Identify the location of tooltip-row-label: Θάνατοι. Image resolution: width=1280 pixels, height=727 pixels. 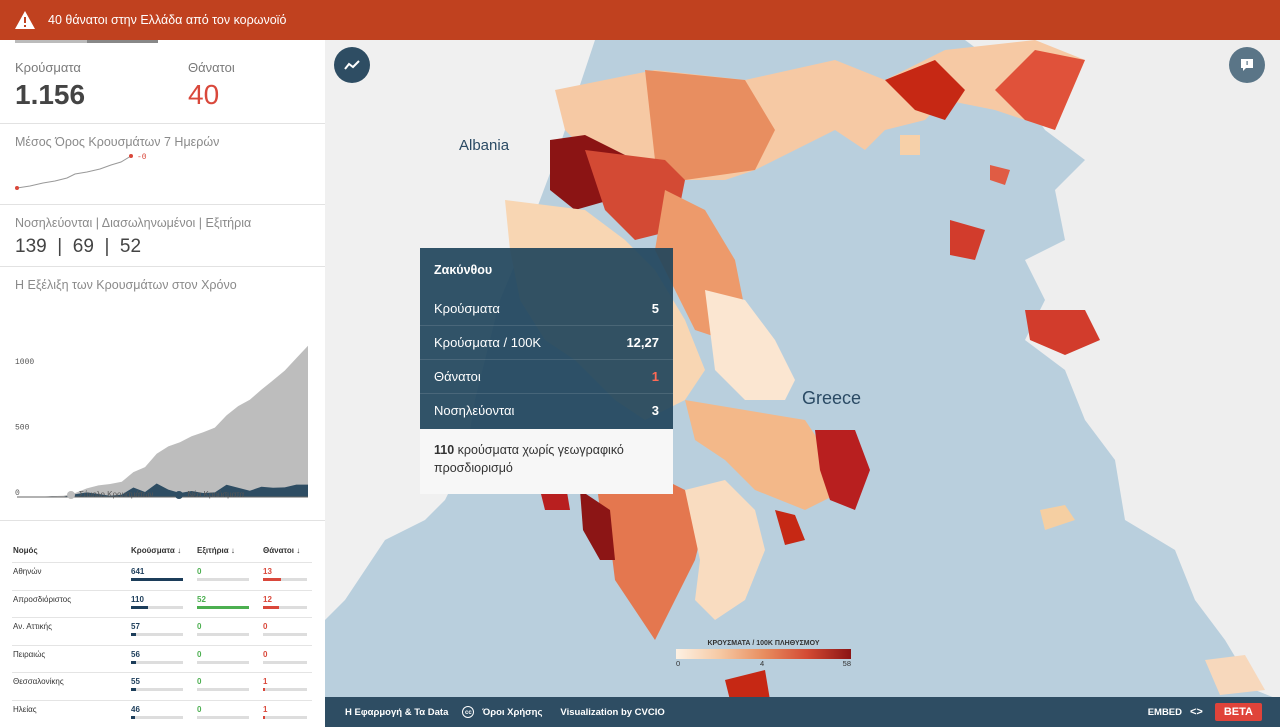
(457, 376).